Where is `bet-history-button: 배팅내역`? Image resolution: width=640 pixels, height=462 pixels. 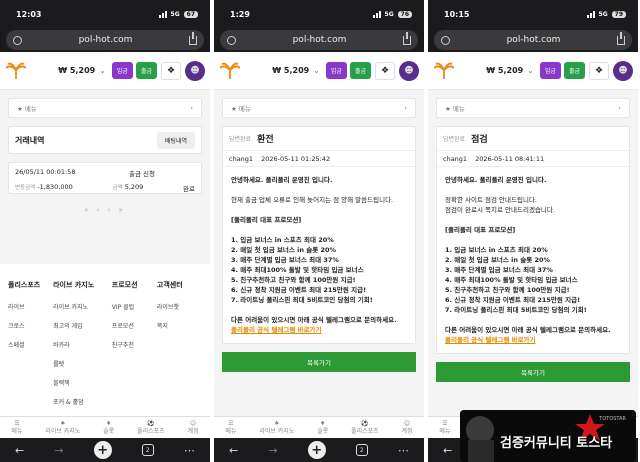 bet-history-button: 배팅내역 is located at coordinates (175, 140).